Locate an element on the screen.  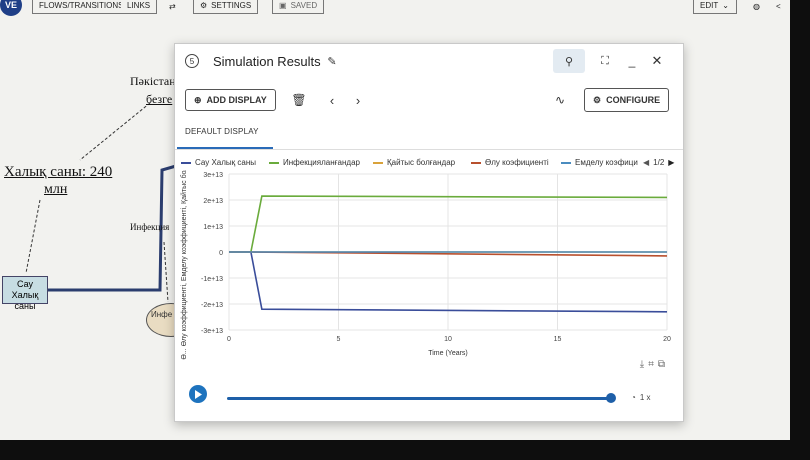
legend-item: Емделу коэфици is located at coordinates (599, 162).